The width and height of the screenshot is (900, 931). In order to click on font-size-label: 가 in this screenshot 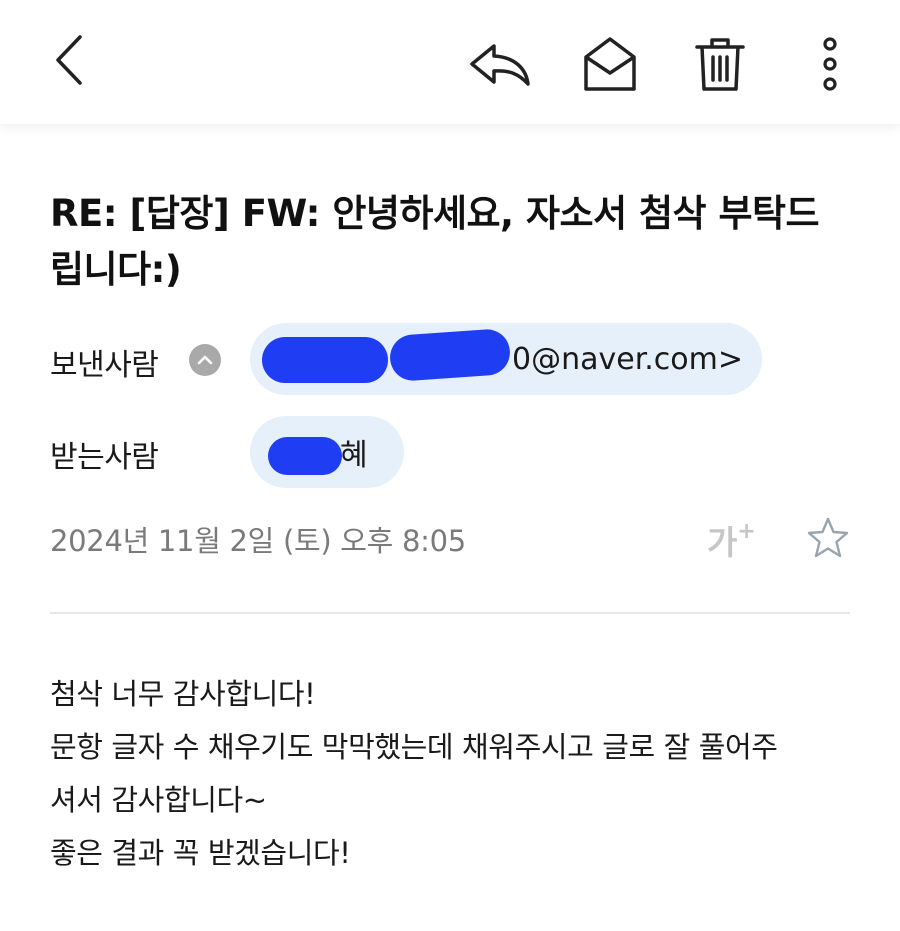, I will do `click(722, 542)`.